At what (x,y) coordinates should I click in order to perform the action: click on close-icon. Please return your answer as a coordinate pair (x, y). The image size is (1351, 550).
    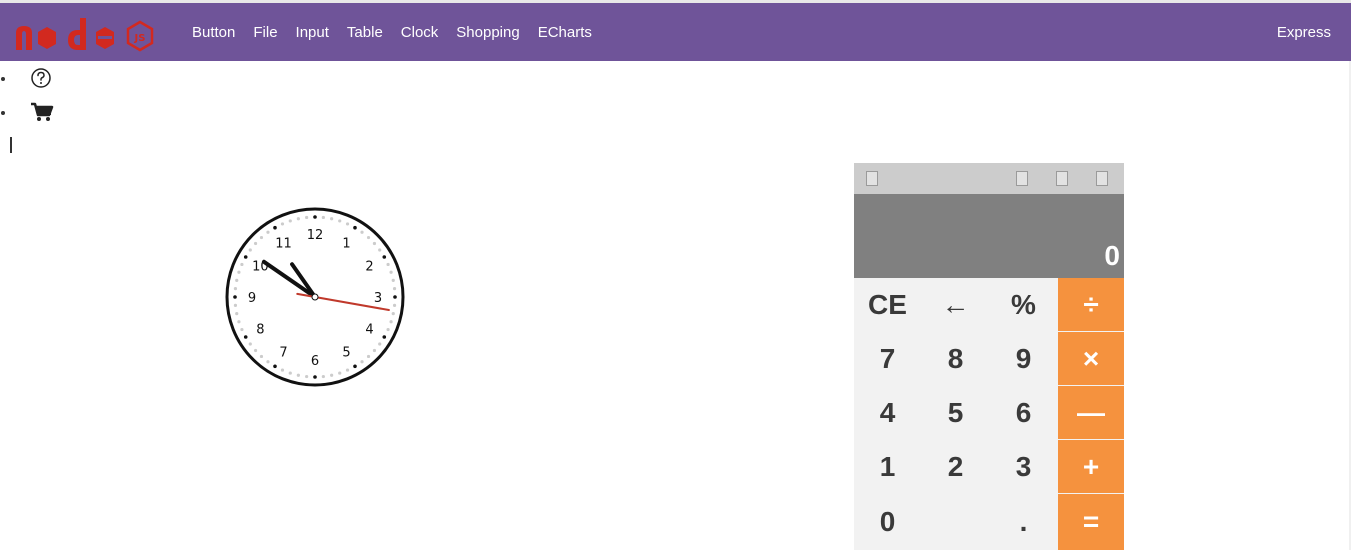
    Looking at the image, I should click on (1102, 178).